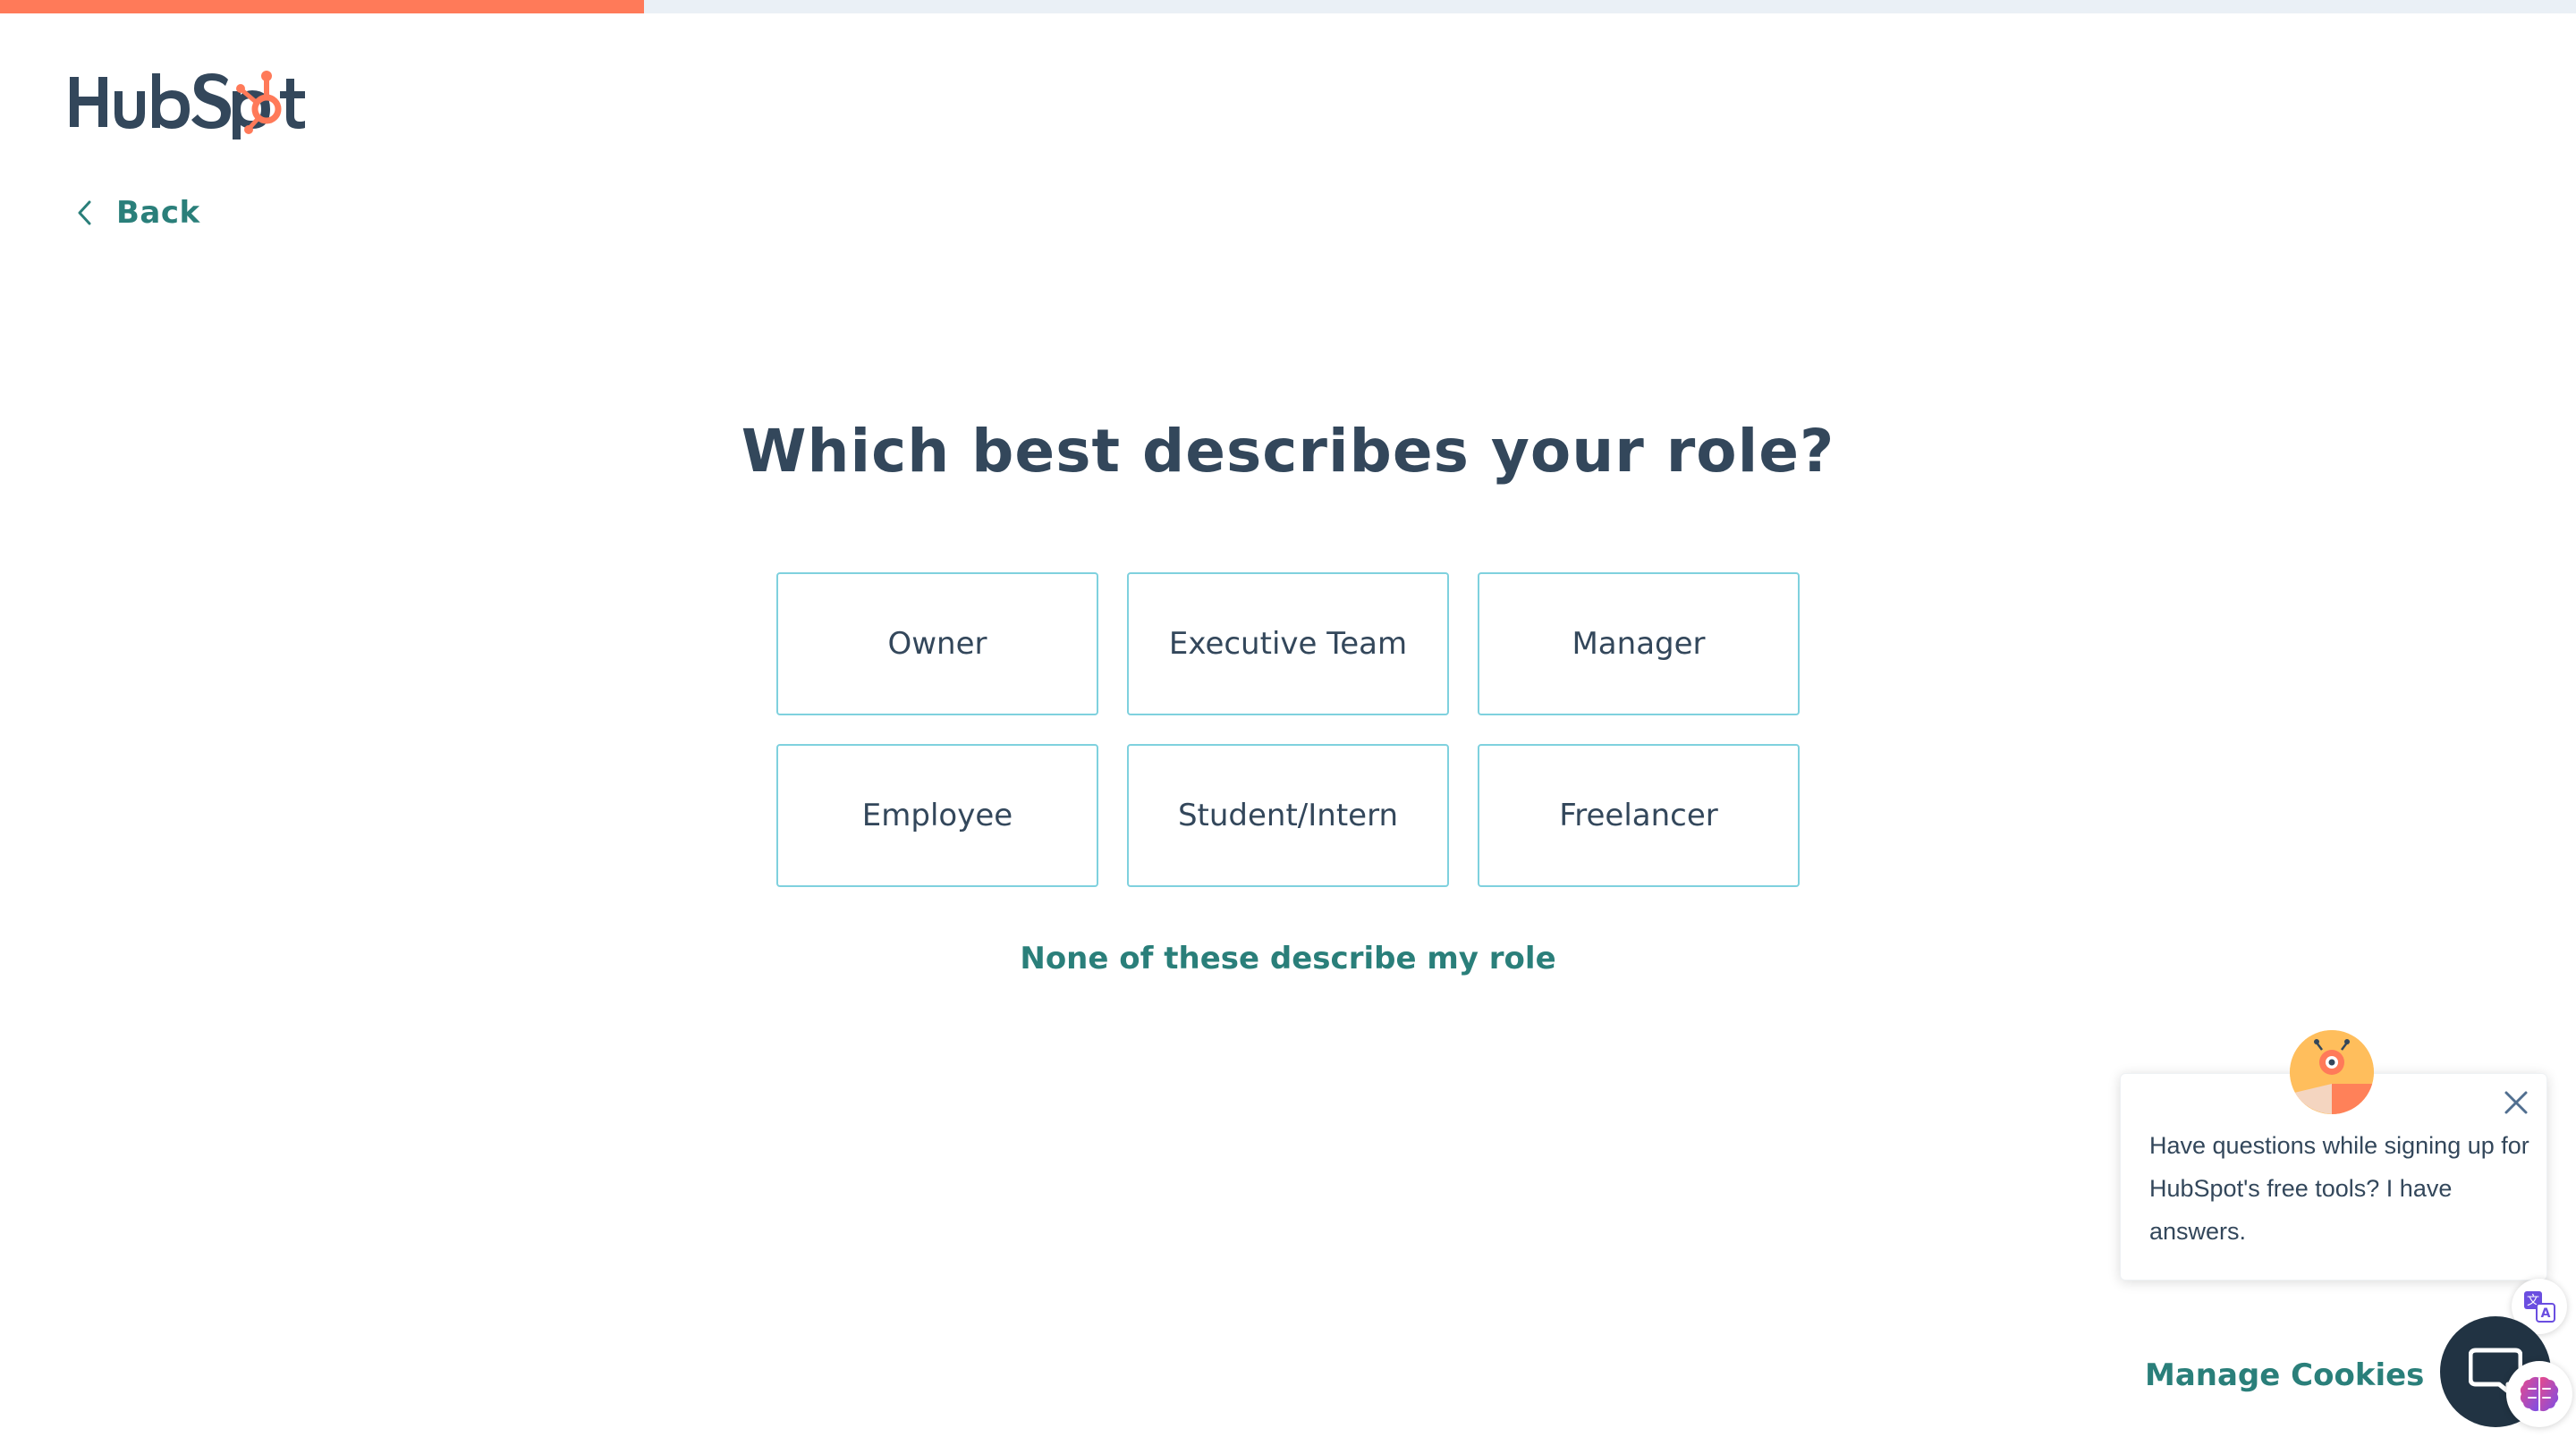 This screenshot has height=1454, width=2576. What do you see at coordinates (2332, 1072) in the screenshot?
I see `robot-avatar-icon` at bounding box center [2332, 1072].